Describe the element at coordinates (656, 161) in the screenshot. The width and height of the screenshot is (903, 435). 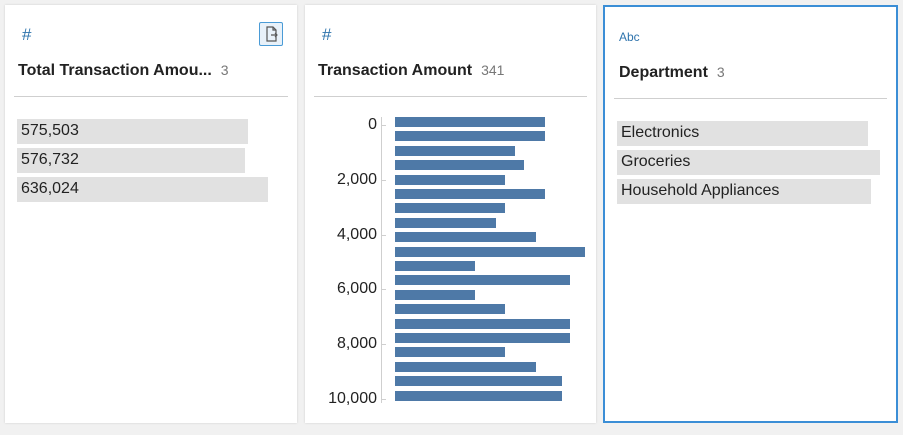
I see `value-label: Groceries` at that location.